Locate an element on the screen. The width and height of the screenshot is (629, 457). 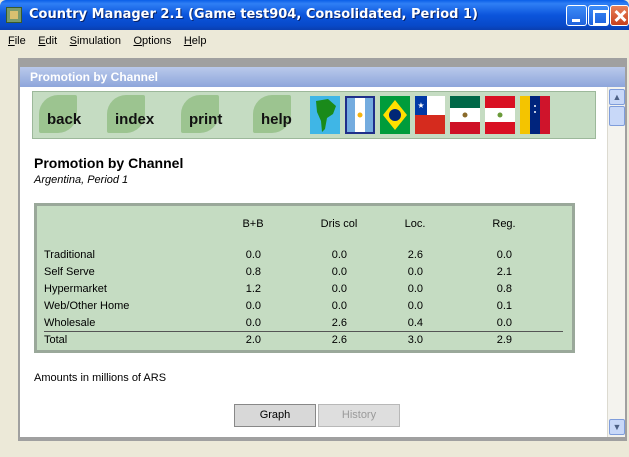
scroll-thumb is located at coordinates (617, 116).